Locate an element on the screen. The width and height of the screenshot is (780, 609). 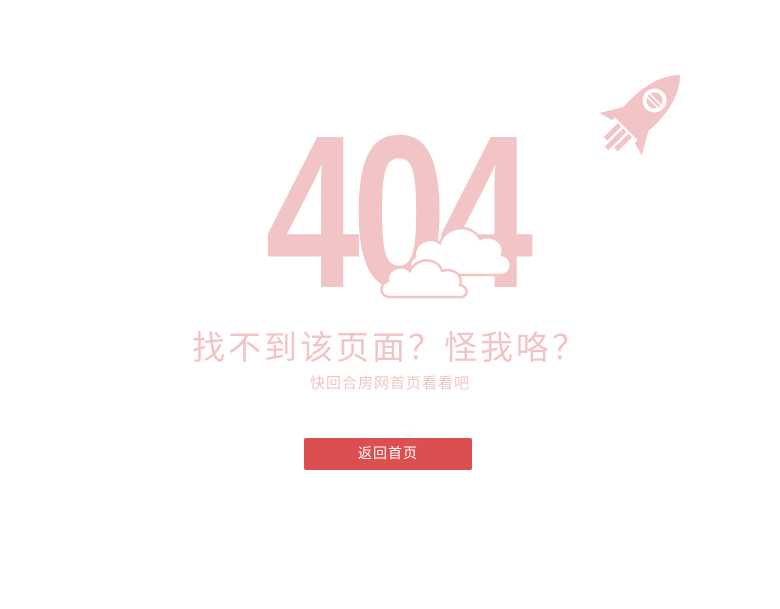
cloud-icon is located at coordinates (446, 263).